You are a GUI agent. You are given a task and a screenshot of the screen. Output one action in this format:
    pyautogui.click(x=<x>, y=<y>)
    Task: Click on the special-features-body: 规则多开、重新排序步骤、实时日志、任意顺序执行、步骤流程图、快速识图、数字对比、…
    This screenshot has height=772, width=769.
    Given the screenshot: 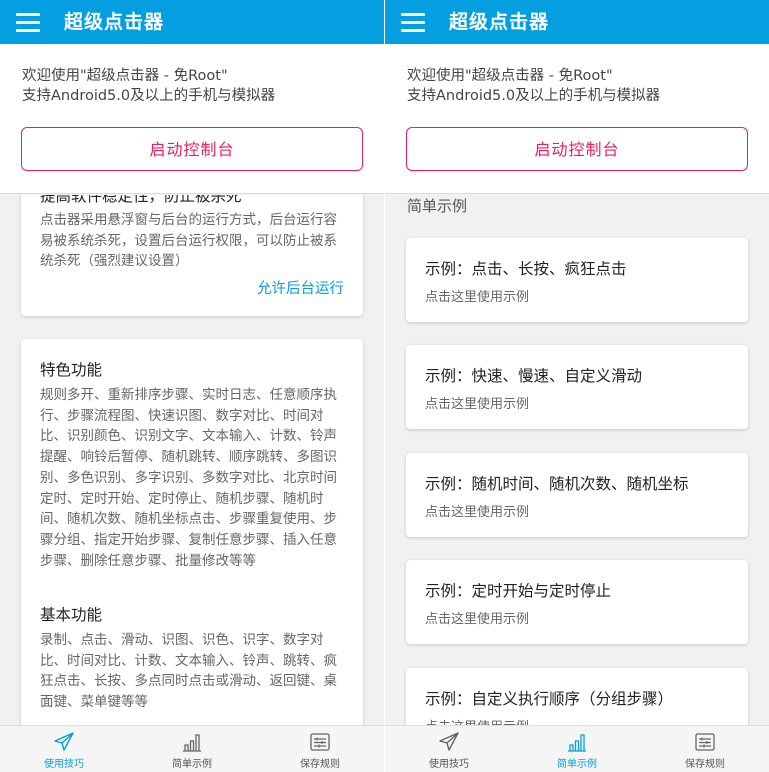 What is the action you would take?
    pyautogui.click(x=188, y=478)
    